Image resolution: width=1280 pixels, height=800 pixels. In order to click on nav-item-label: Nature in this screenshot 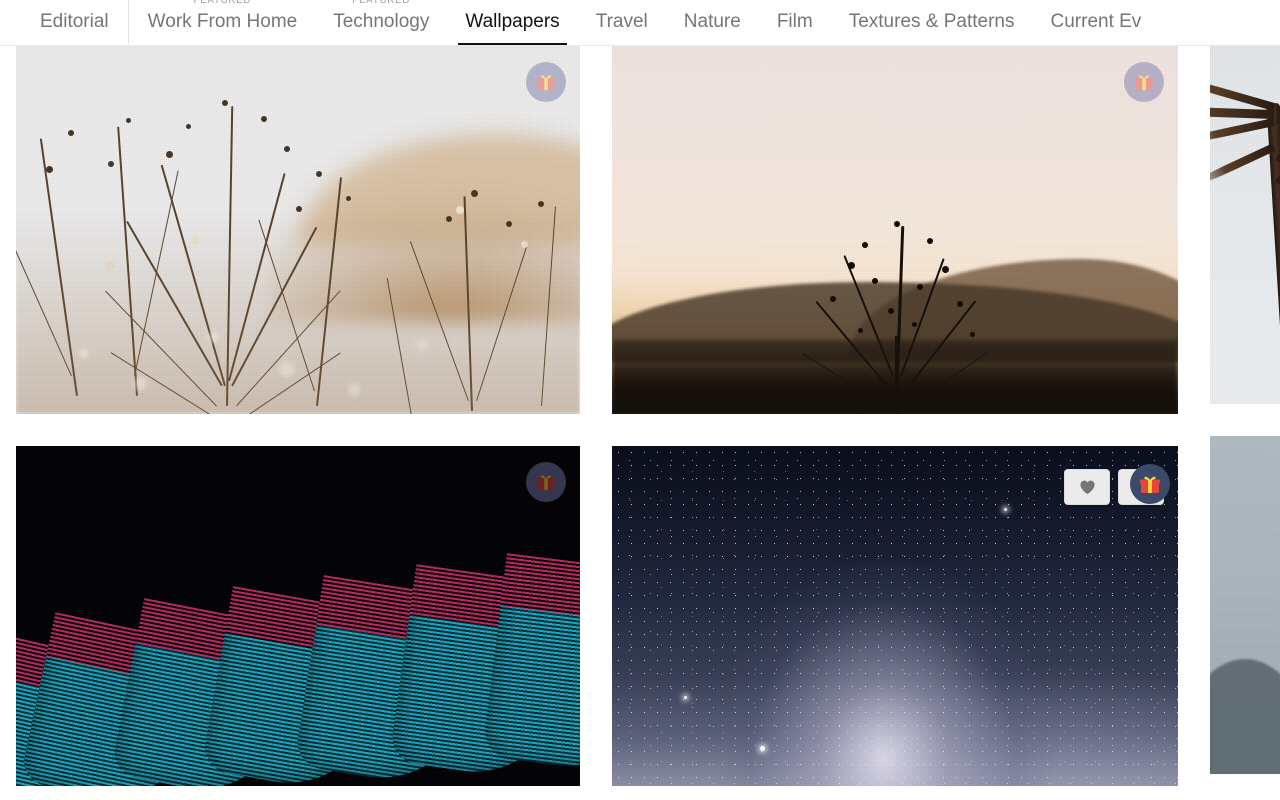, I will do `click(712, 21)`.